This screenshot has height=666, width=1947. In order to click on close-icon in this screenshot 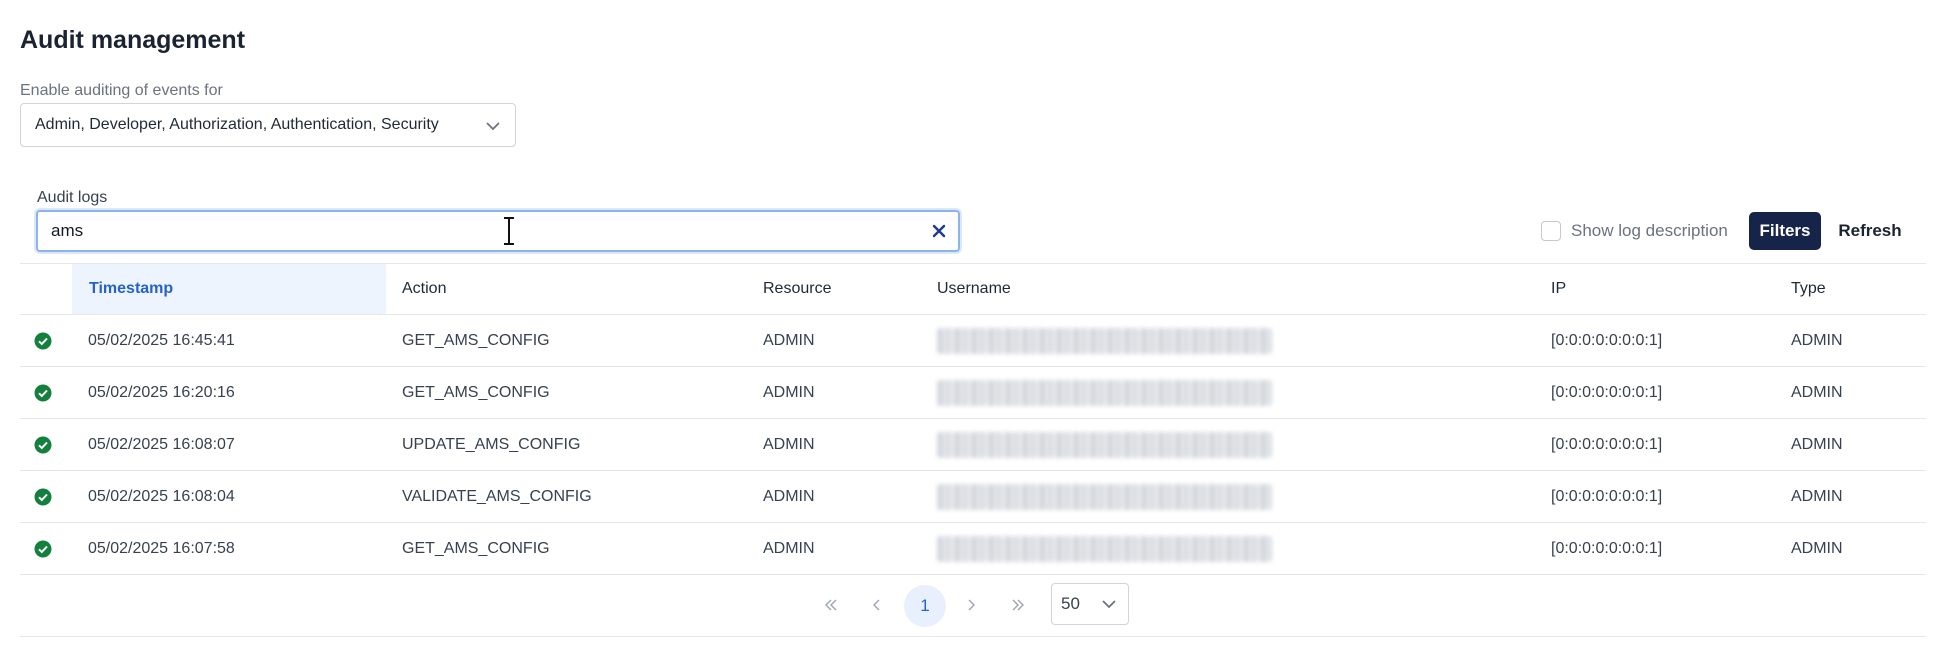, I will do `click(939, 231)`.